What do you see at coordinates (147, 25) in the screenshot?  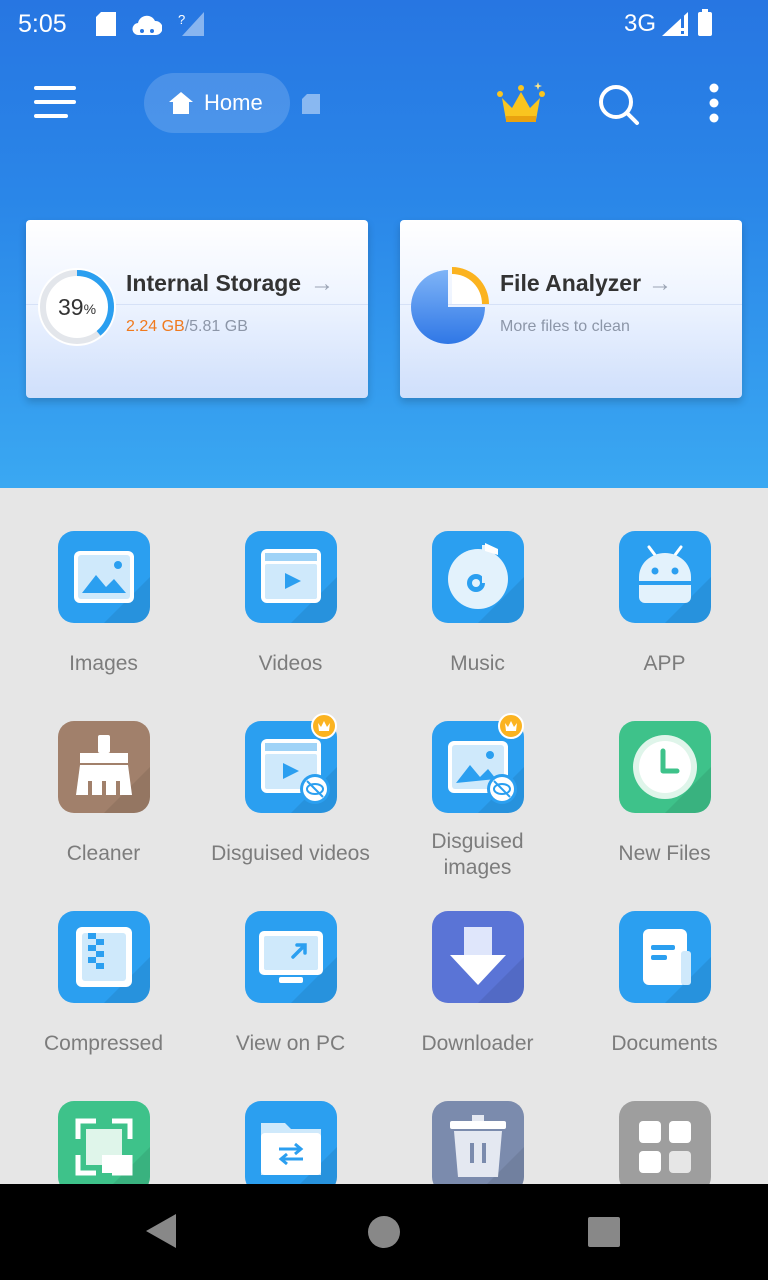 I see `cloud-icon` at bounding box center [147, 25].